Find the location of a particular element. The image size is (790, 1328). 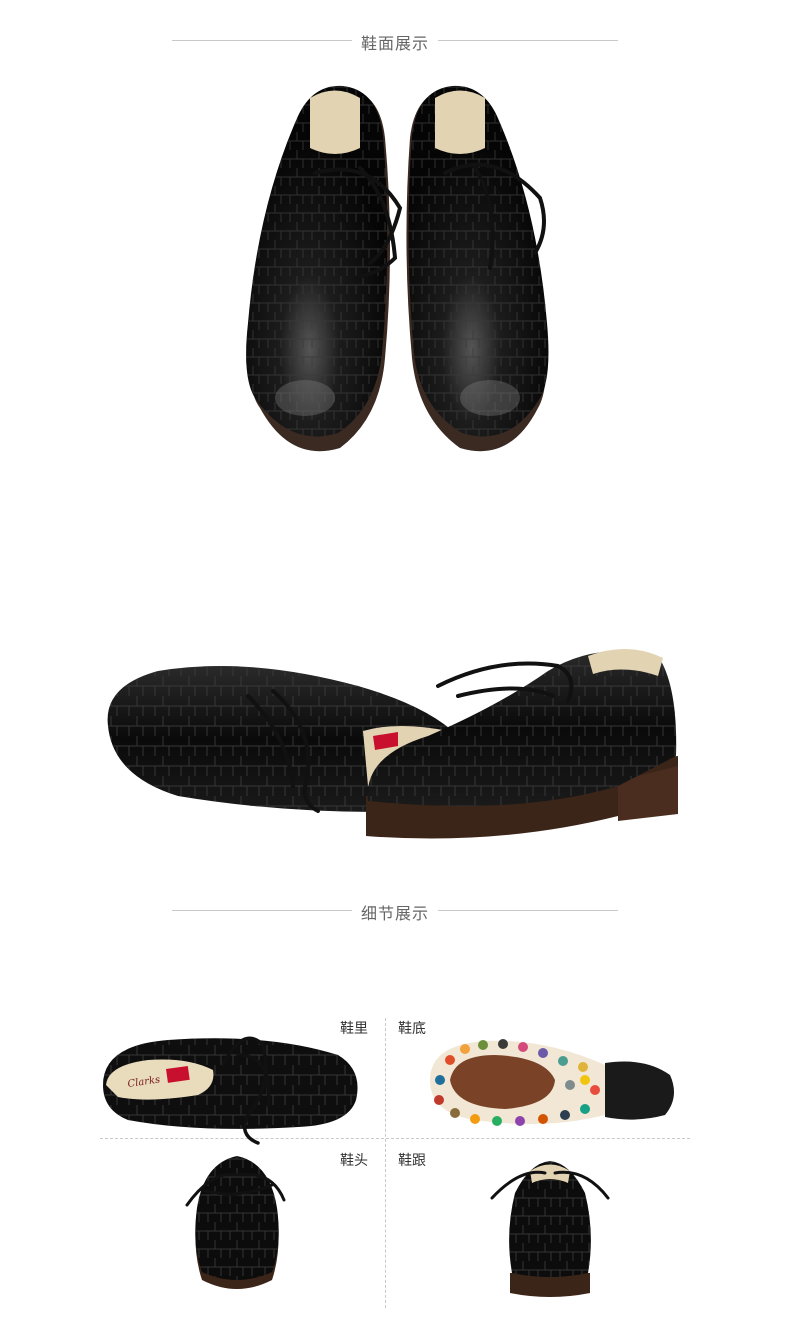

left-shoe is located at coordinates (318, 268).